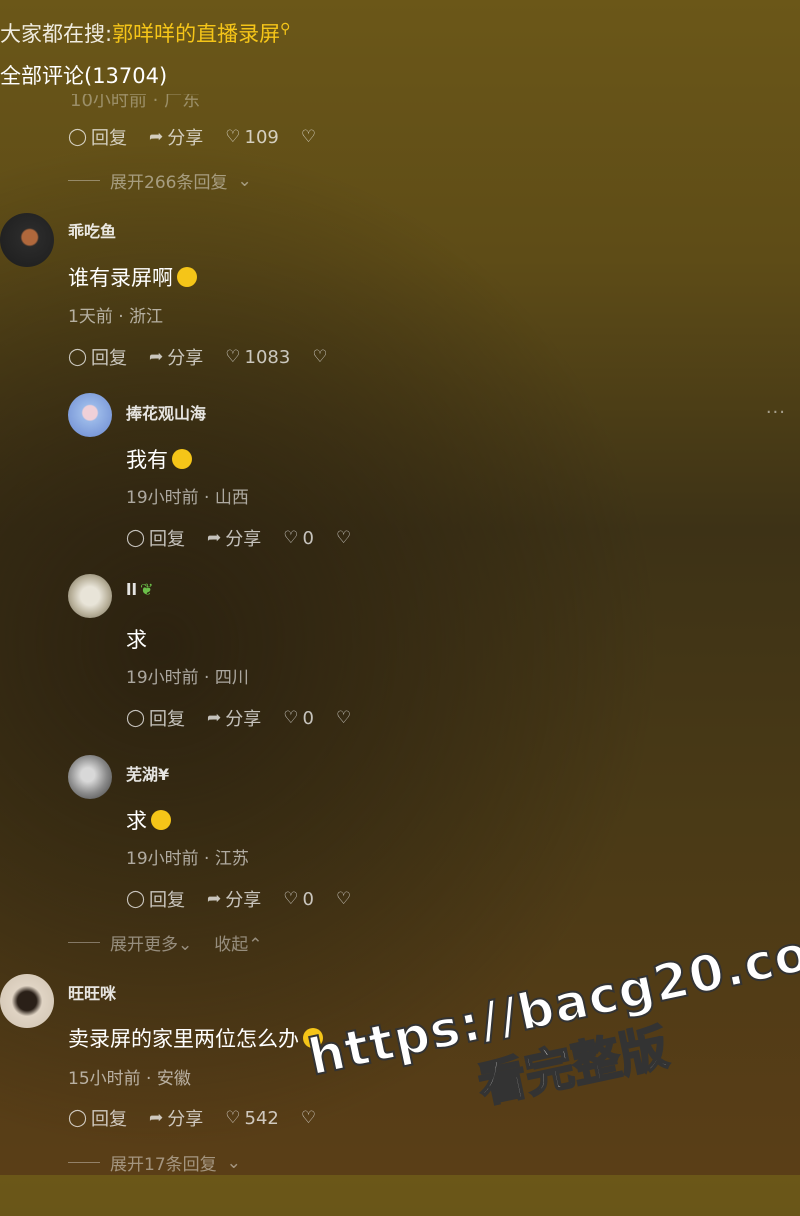 This screenshot has height=1216, width=800. What do you see at coordinates (255, 945) in the screenshot?
I see `chevron-up-icon: ⌃` at bounding box center [255, 945].